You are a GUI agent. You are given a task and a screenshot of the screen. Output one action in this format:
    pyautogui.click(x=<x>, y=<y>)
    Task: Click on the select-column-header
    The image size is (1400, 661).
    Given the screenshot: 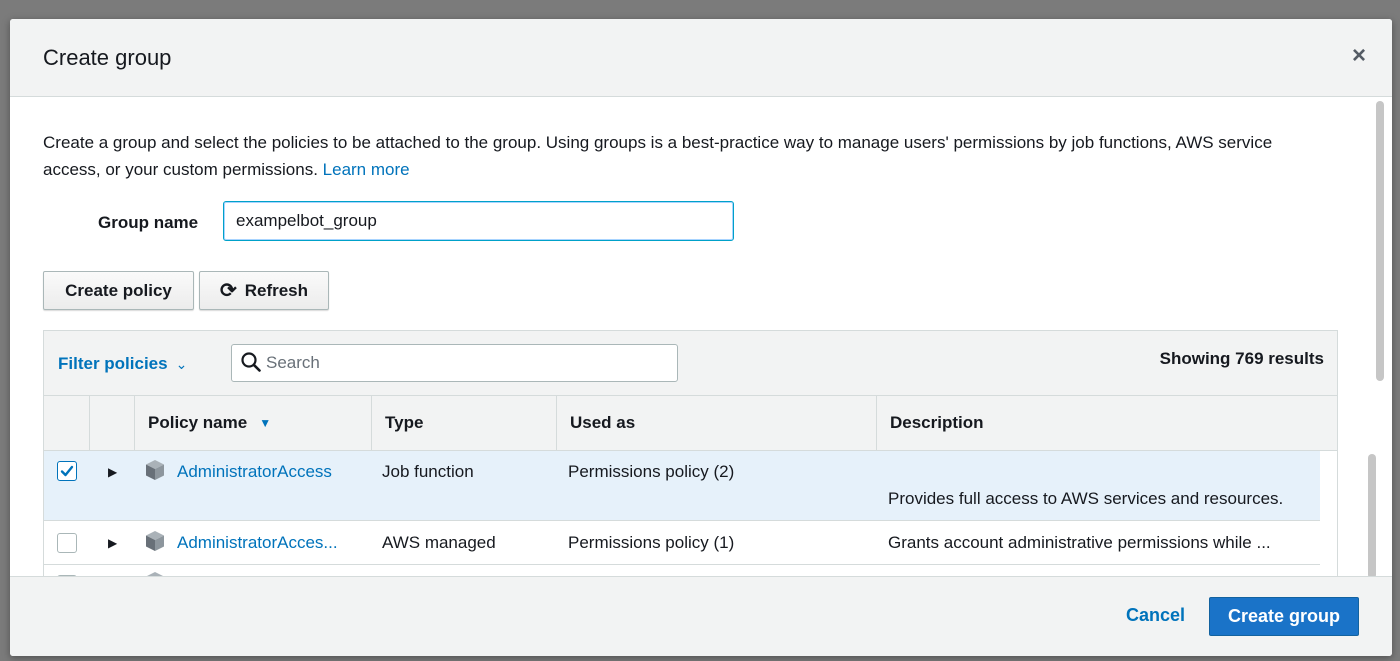 What is the action you would take?
    pyautogui.click(x=66, y=423)
    